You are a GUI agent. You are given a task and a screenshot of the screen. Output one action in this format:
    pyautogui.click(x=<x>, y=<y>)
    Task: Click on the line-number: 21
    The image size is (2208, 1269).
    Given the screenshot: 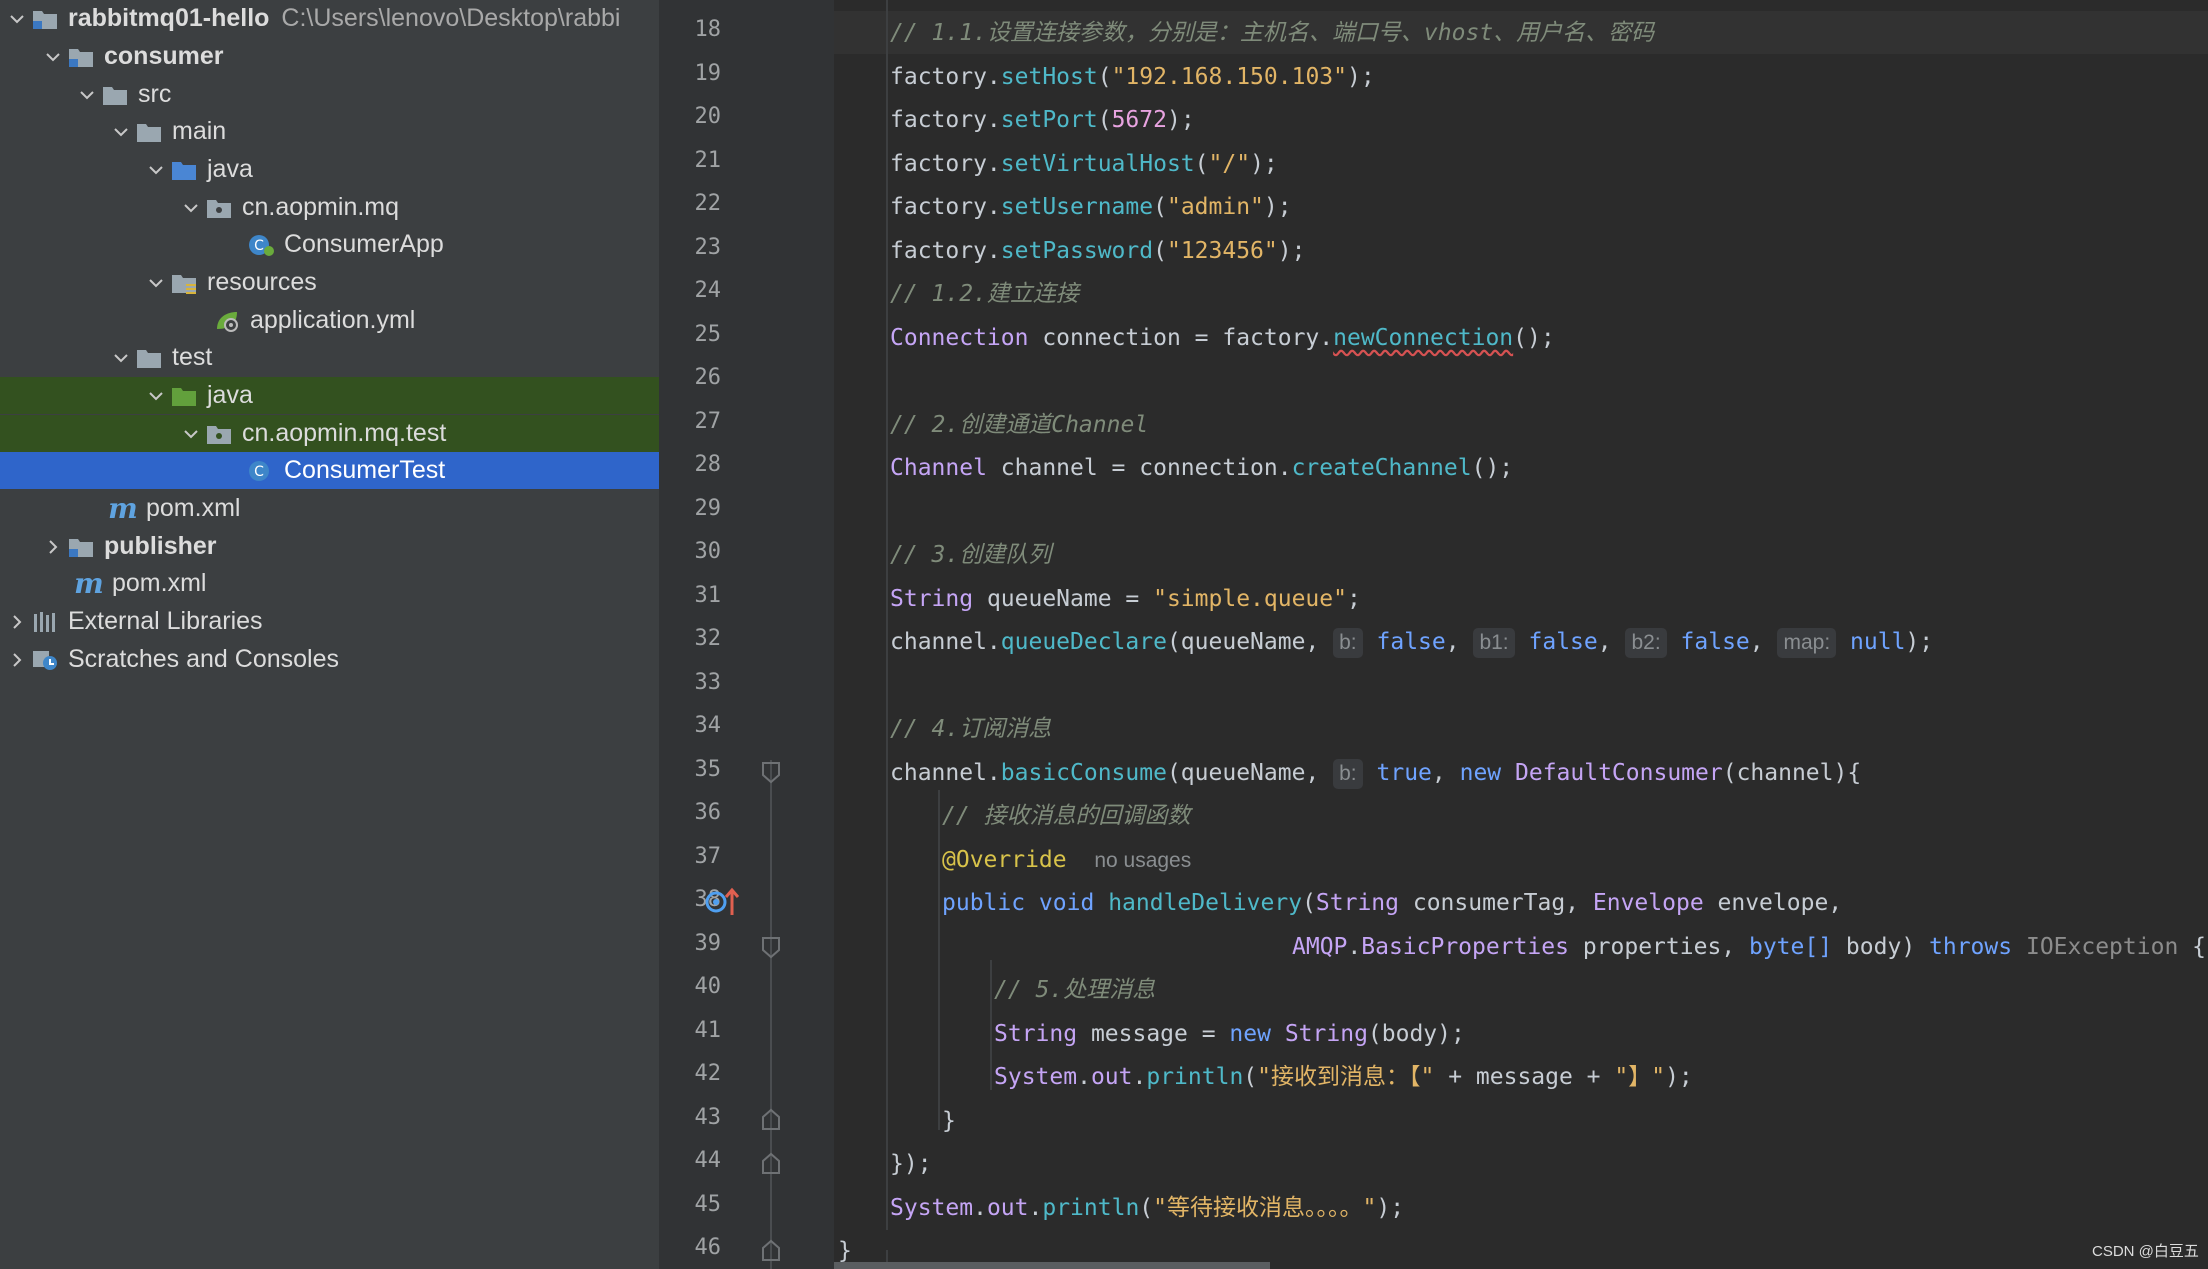 What is the action you would take?
    pyautogui.click(x=708, y=160)
    